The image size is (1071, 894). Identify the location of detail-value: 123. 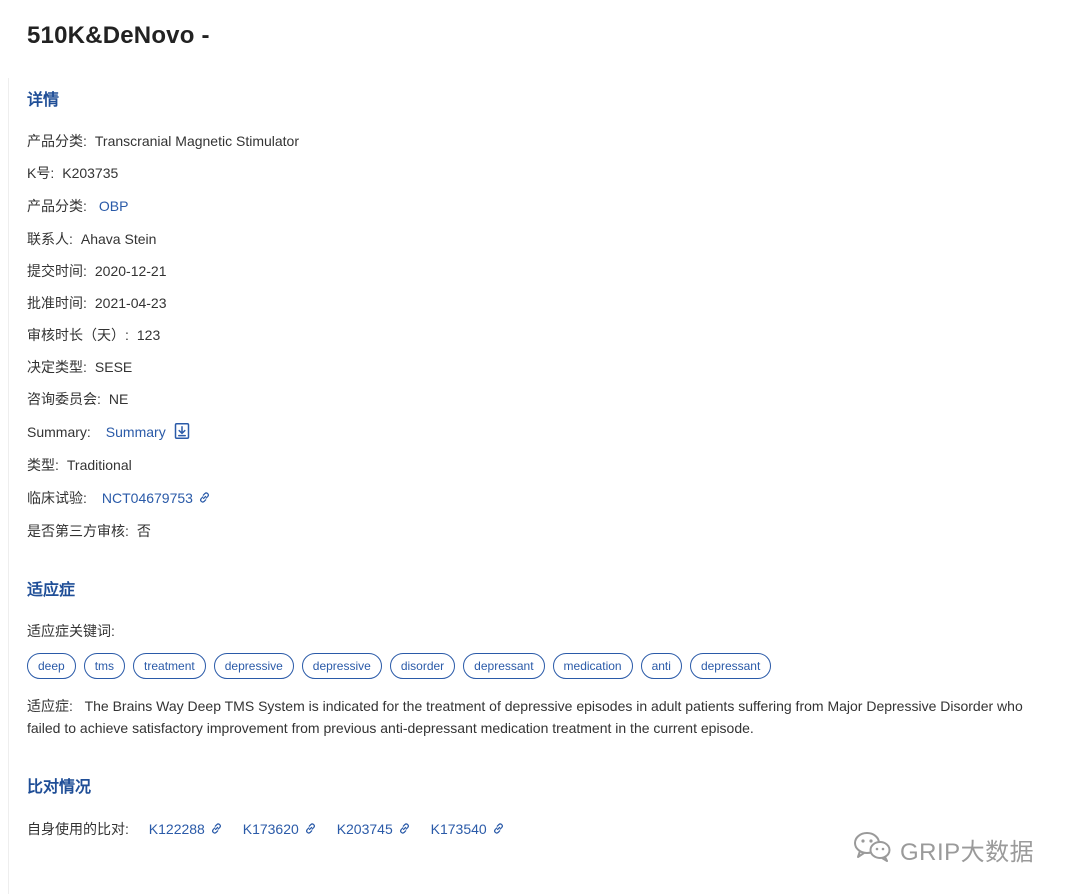
(148, 335).